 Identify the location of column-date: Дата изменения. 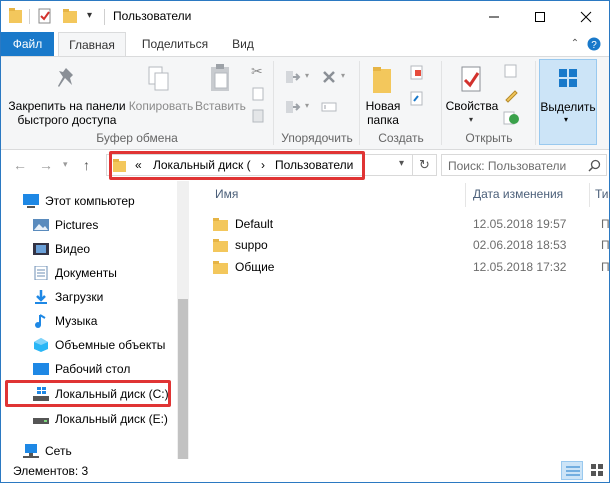
(518, 194).